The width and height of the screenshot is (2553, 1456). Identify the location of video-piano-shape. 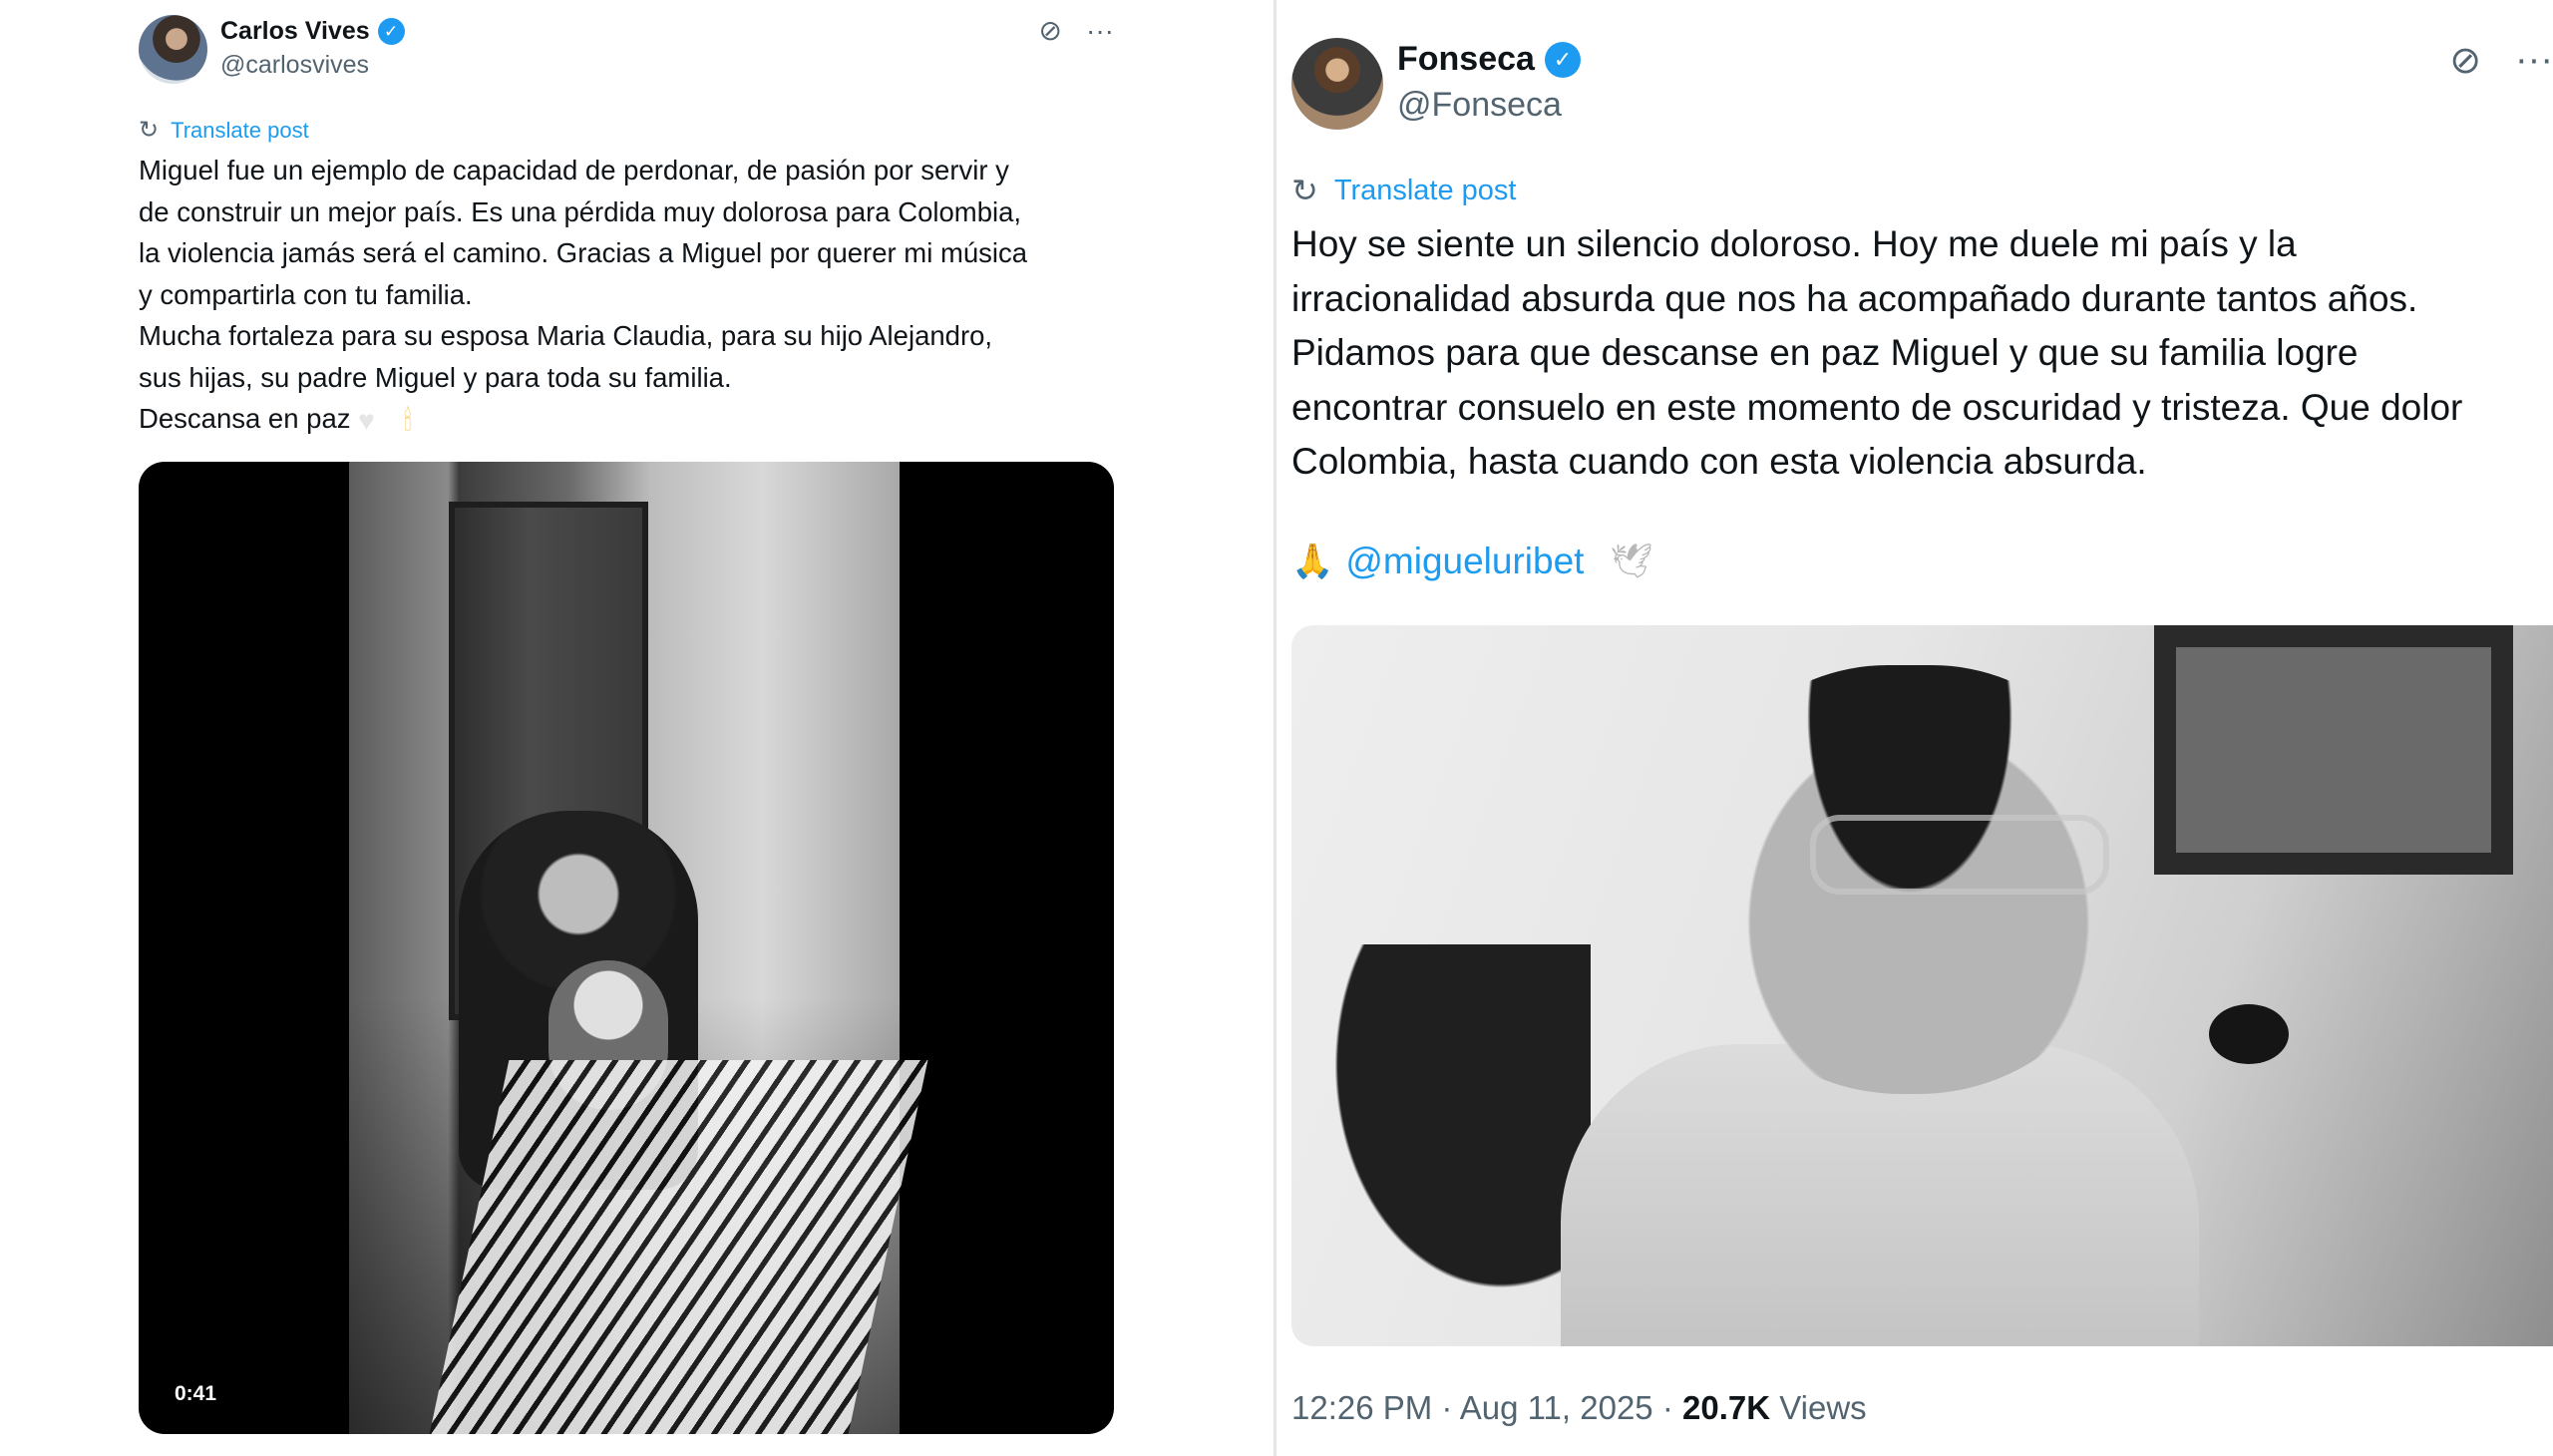
(678, 1247).